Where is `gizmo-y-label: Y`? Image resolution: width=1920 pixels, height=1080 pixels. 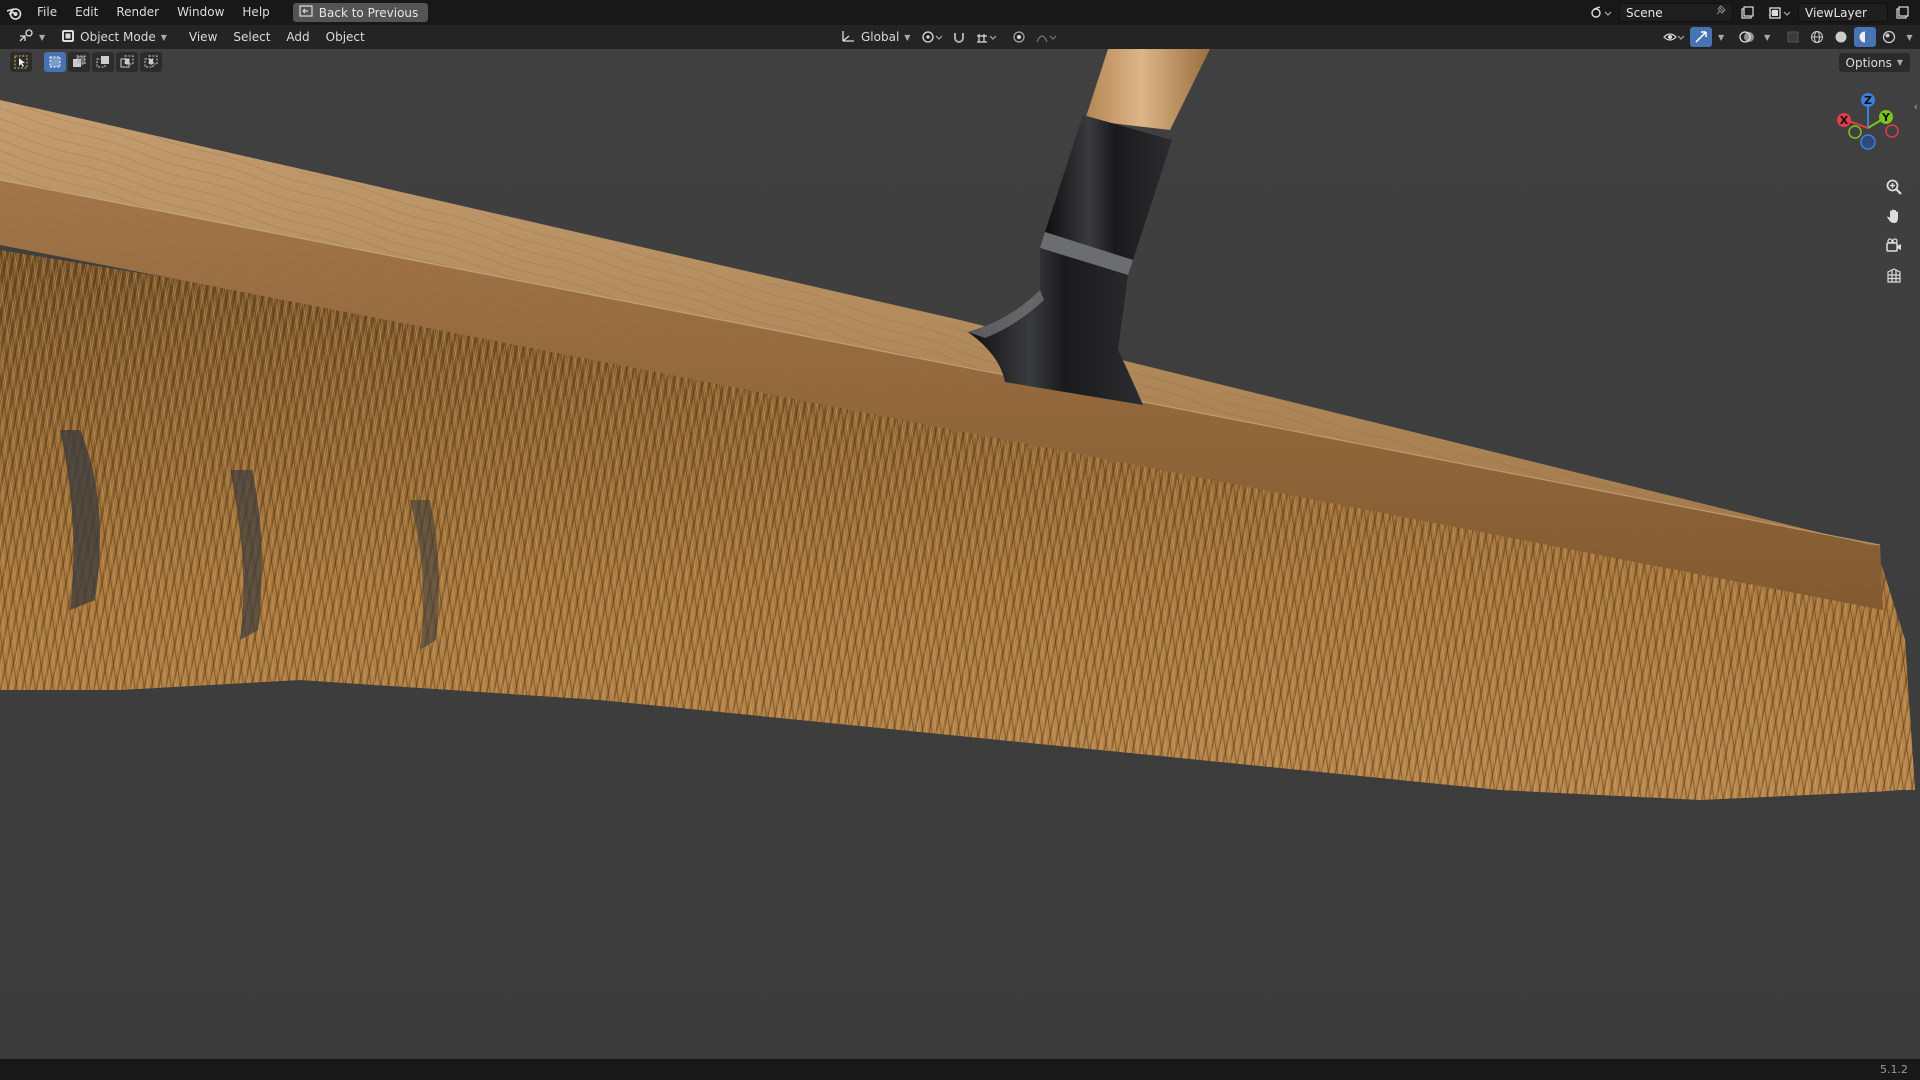
gizmo-y-label: Y is located at coordinates (1886, 117).